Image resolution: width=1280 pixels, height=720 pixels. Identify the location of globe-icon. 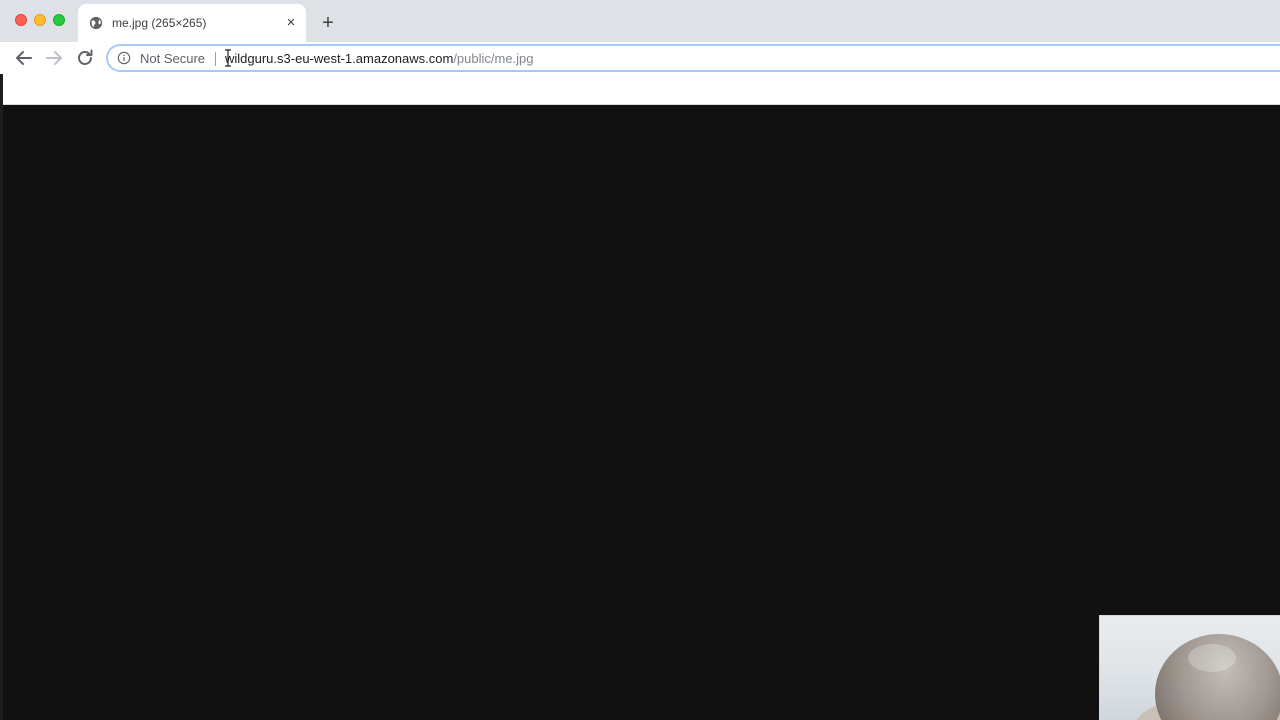
(96, 23).